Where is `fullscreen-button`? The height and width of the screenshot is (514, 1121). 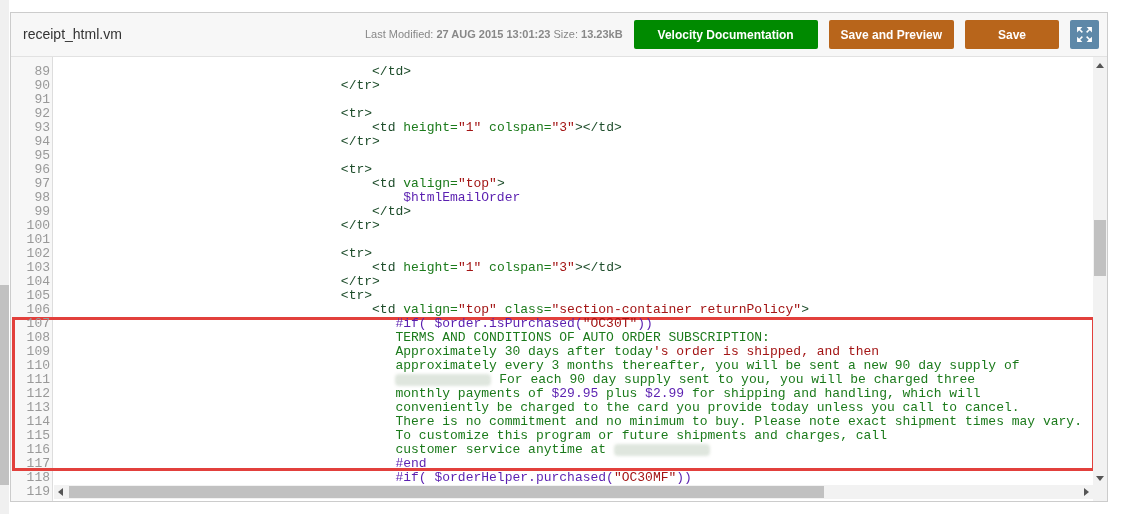
fullscreen-button is located at coordinates (1084, 34).